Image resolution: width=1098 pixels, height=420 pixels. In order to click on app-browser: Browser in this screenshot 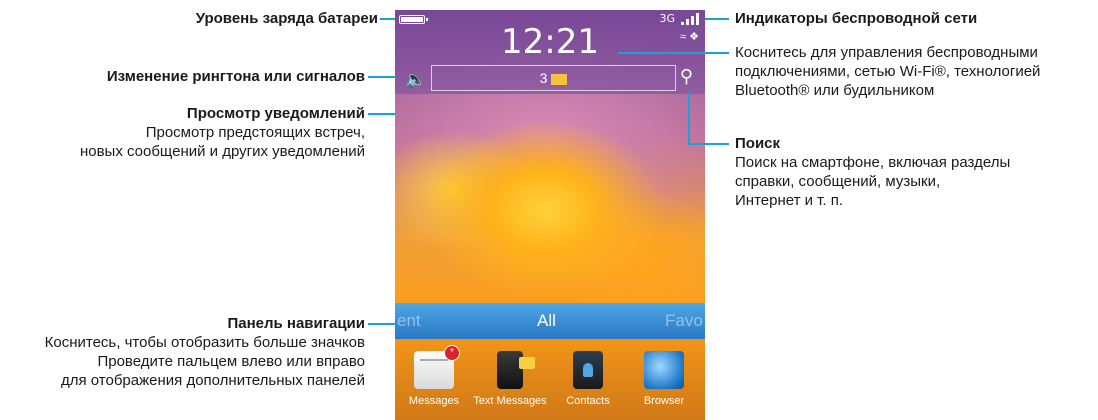, I will do `click(664, 379)`.